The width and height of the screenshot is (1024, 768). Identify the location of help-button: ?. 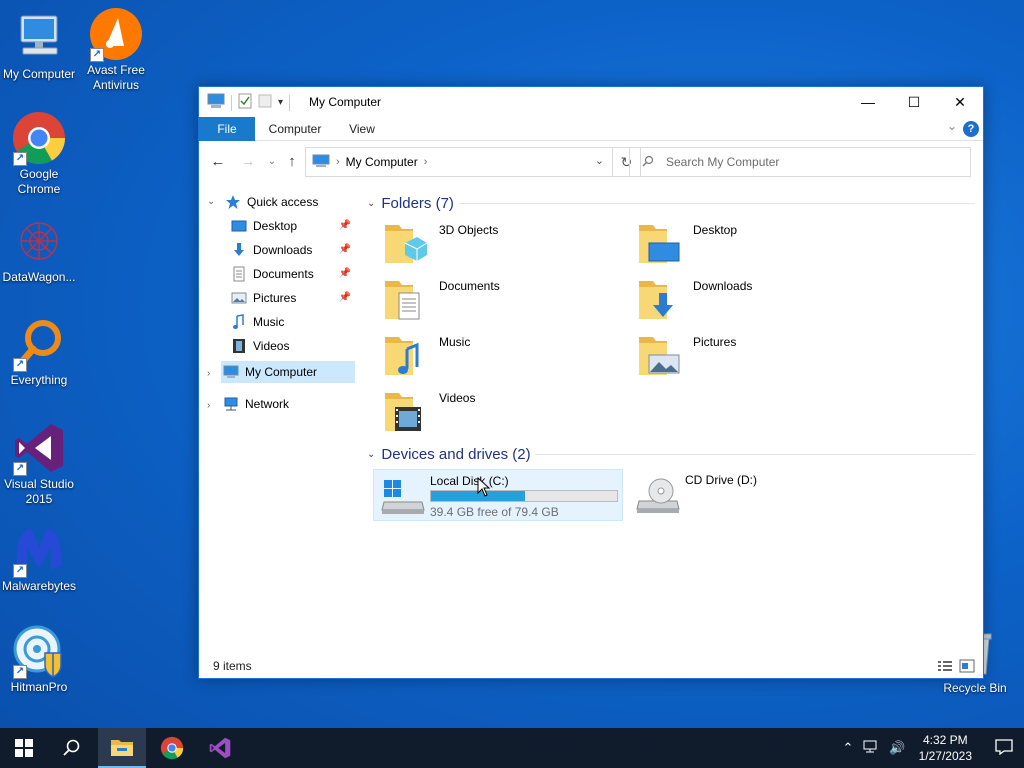
(971, 129).